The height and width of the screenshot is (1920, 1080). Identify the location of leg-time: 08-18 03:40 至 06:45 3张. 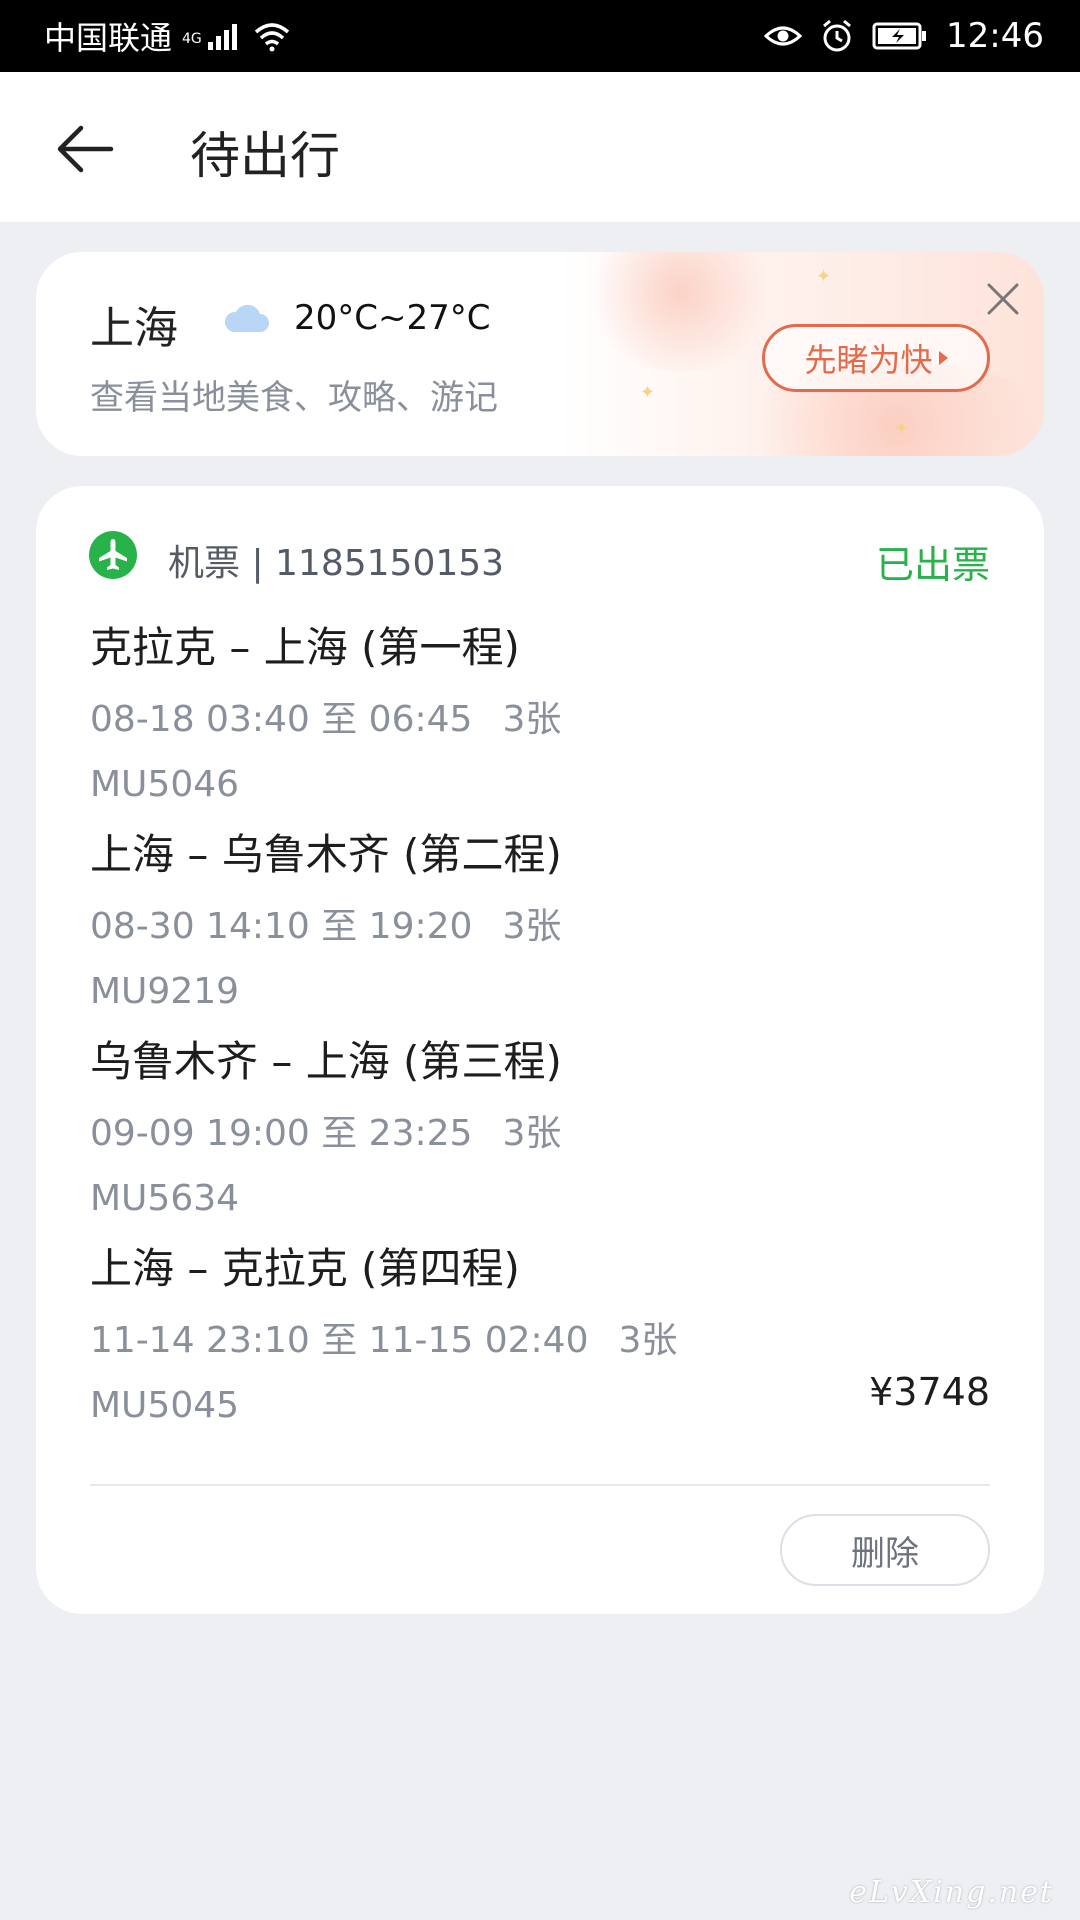
(540, 720).